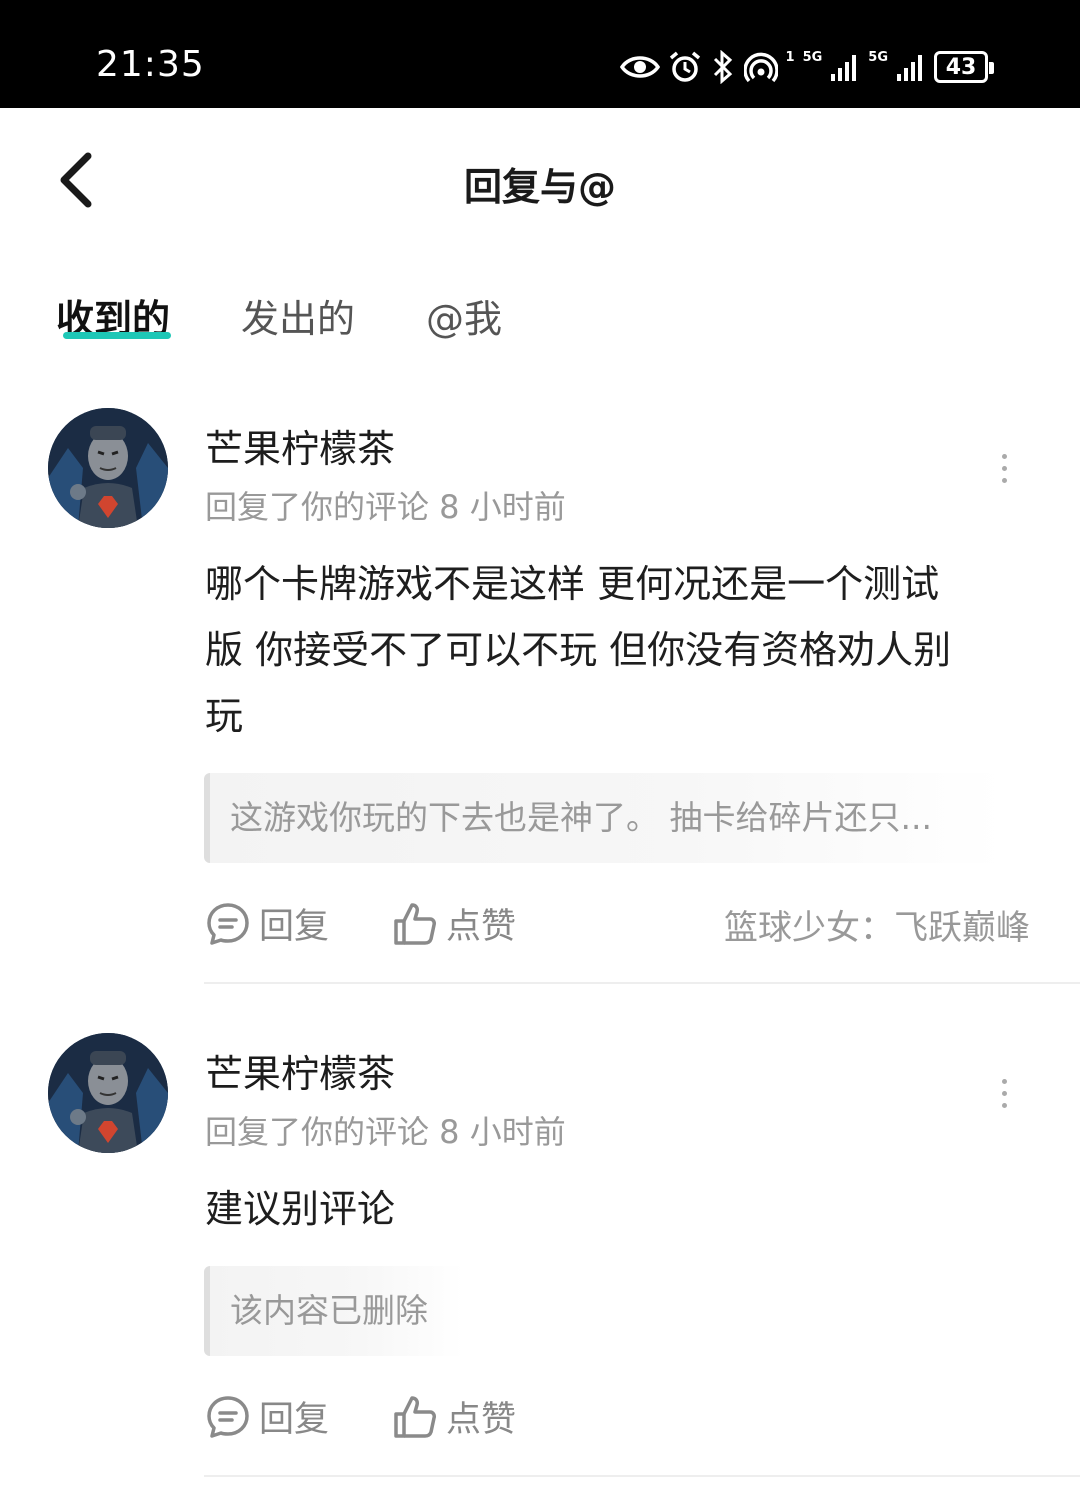  What do you see at coordinates (117, 335) in the screenshot?
I see `tab-indicator` at bounding box center [117, 335].